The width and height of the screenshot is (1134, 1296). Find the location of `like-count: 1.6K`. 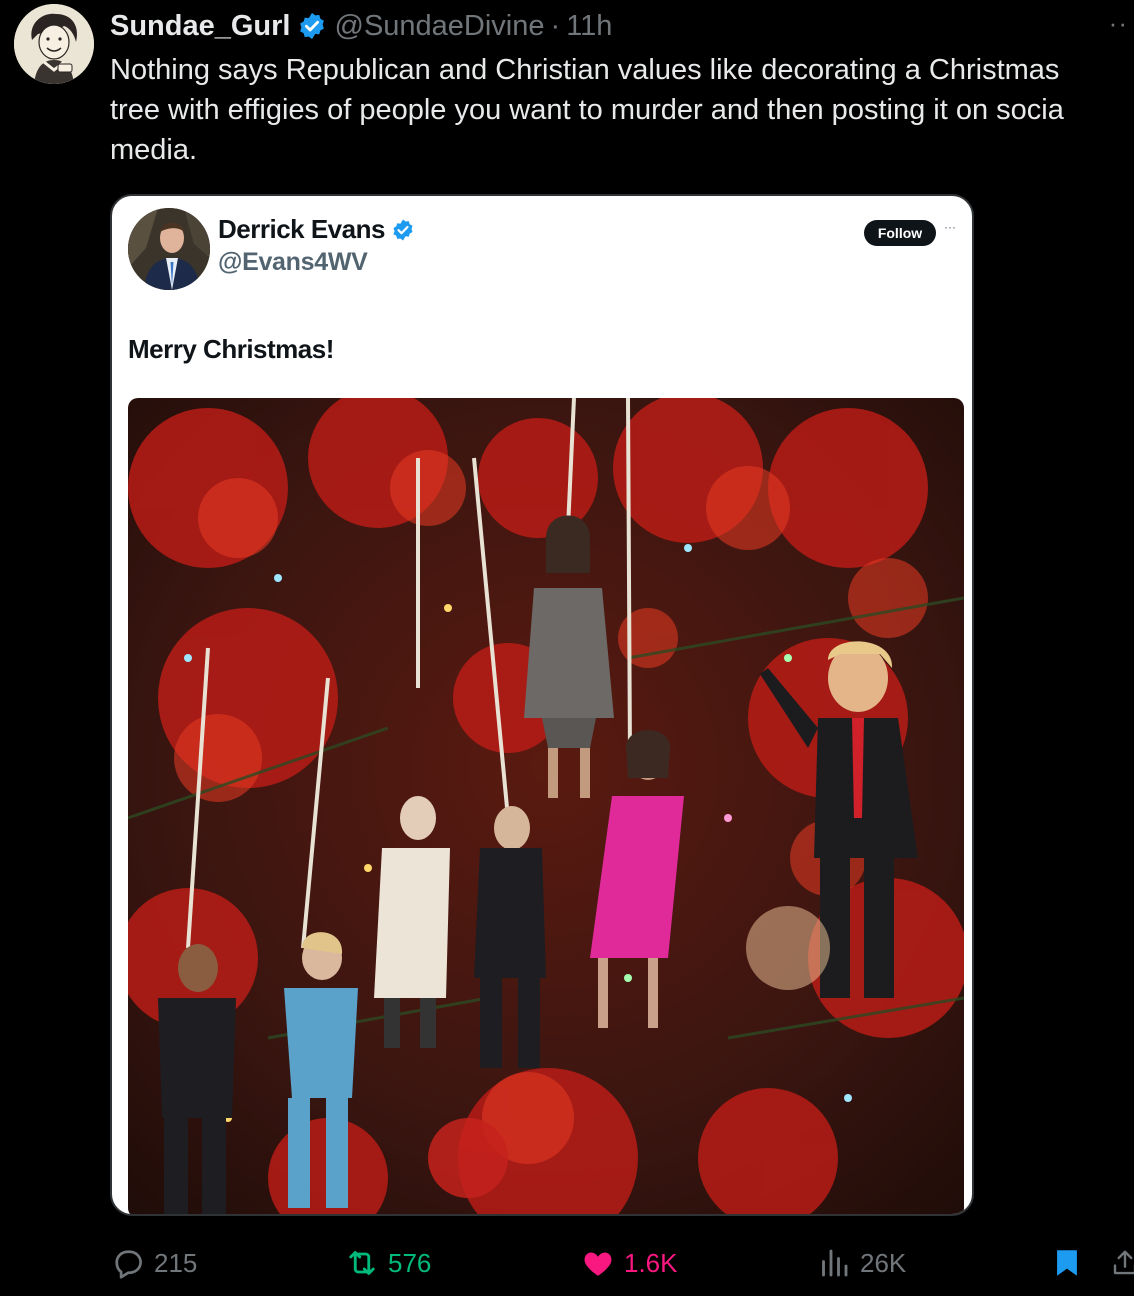

like-count: 1.6K is located at coordinates (651, 1262).